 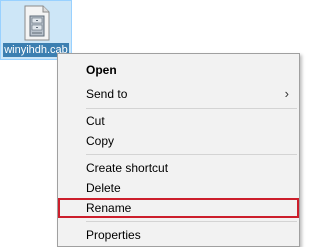 I want to click on menu-item-delete: Delete, so click(x=178, y=188).